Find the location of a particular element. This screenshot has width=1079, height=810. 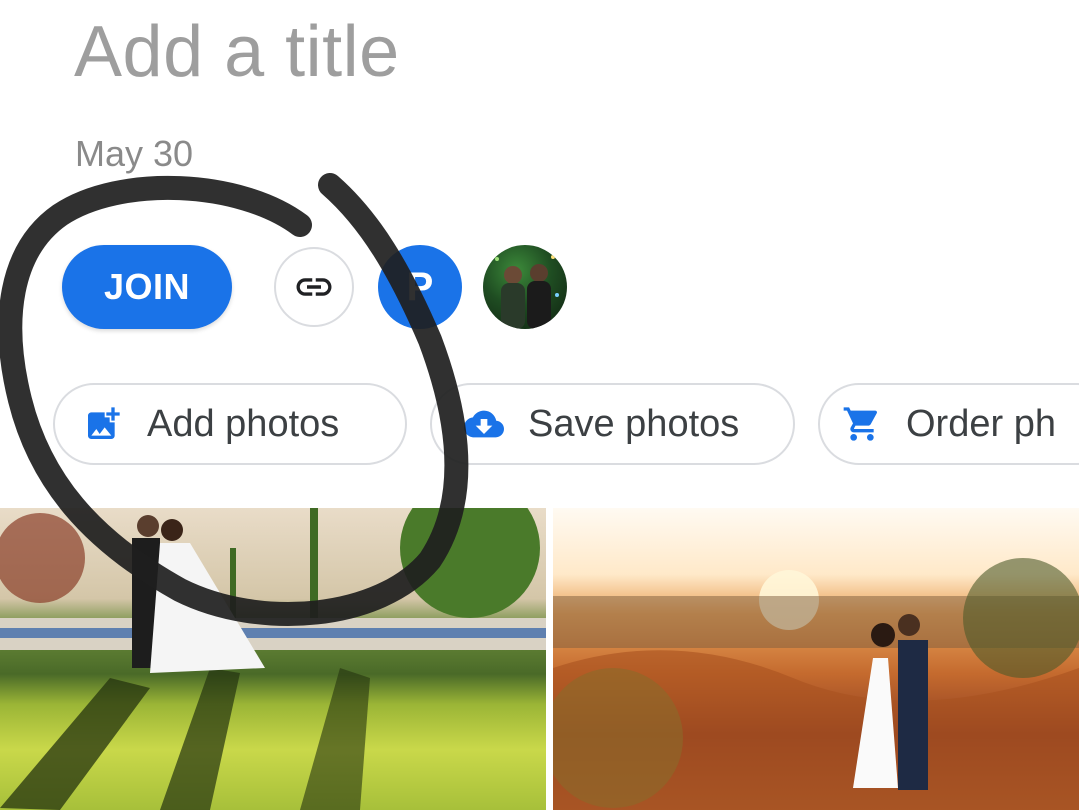

member-avatar-photo is located at coordinates (525, 287).